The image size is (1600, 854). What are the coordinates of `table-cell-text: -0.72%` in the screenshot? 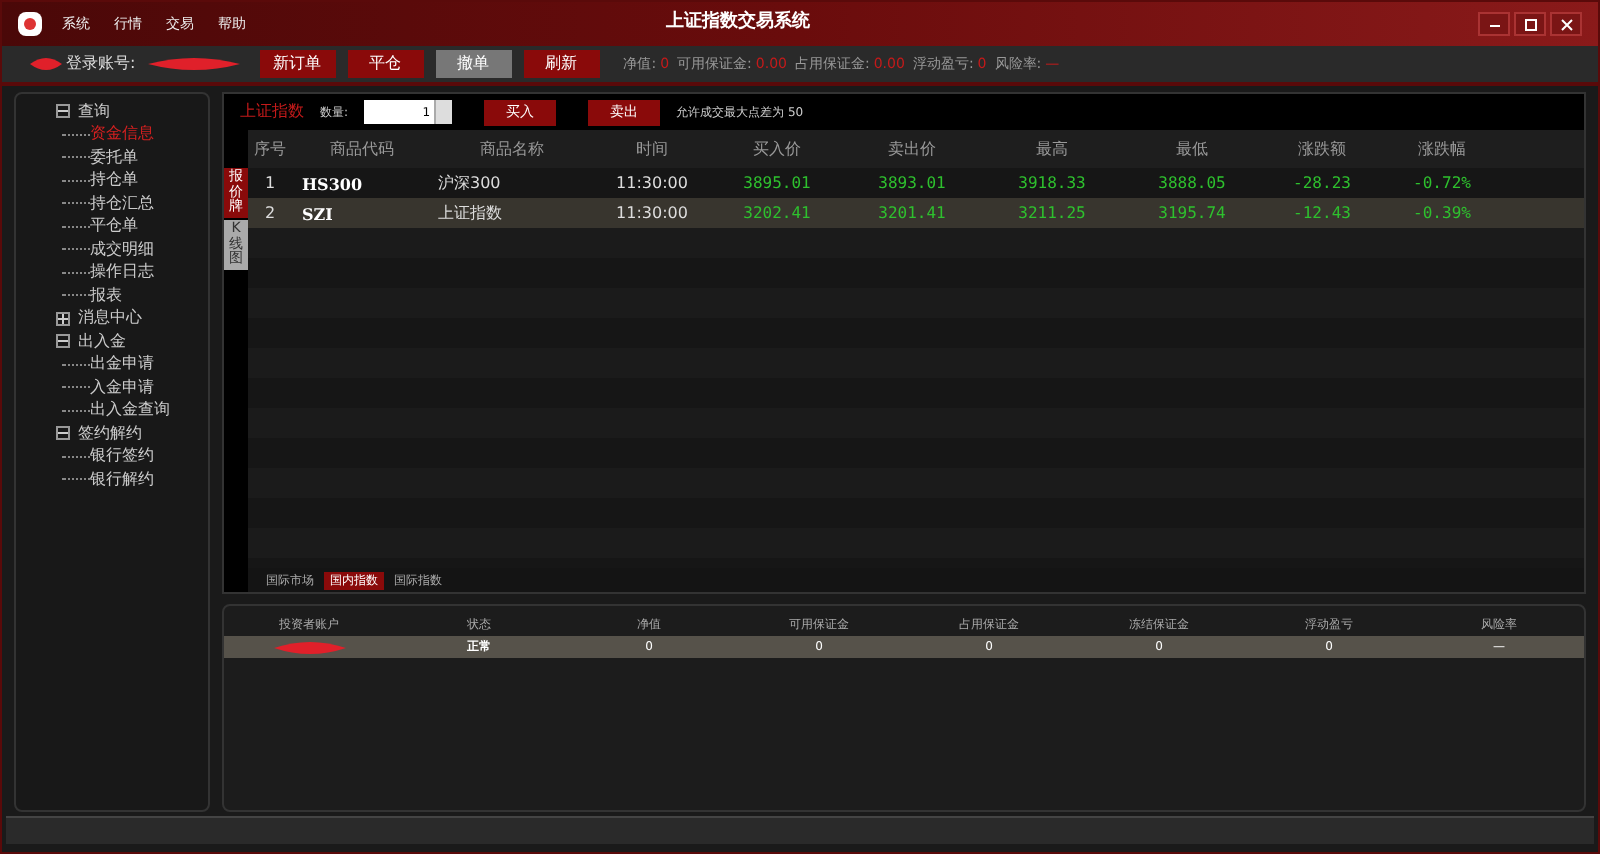 It's located at (1442, 183).